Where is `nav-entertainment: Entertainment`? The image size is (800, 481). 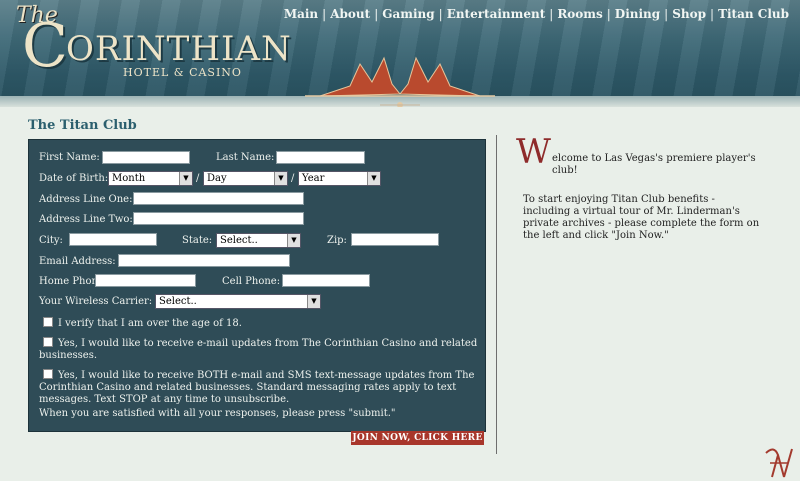
nav-entertainment: Entertainment is located at coordinates (496, 14).